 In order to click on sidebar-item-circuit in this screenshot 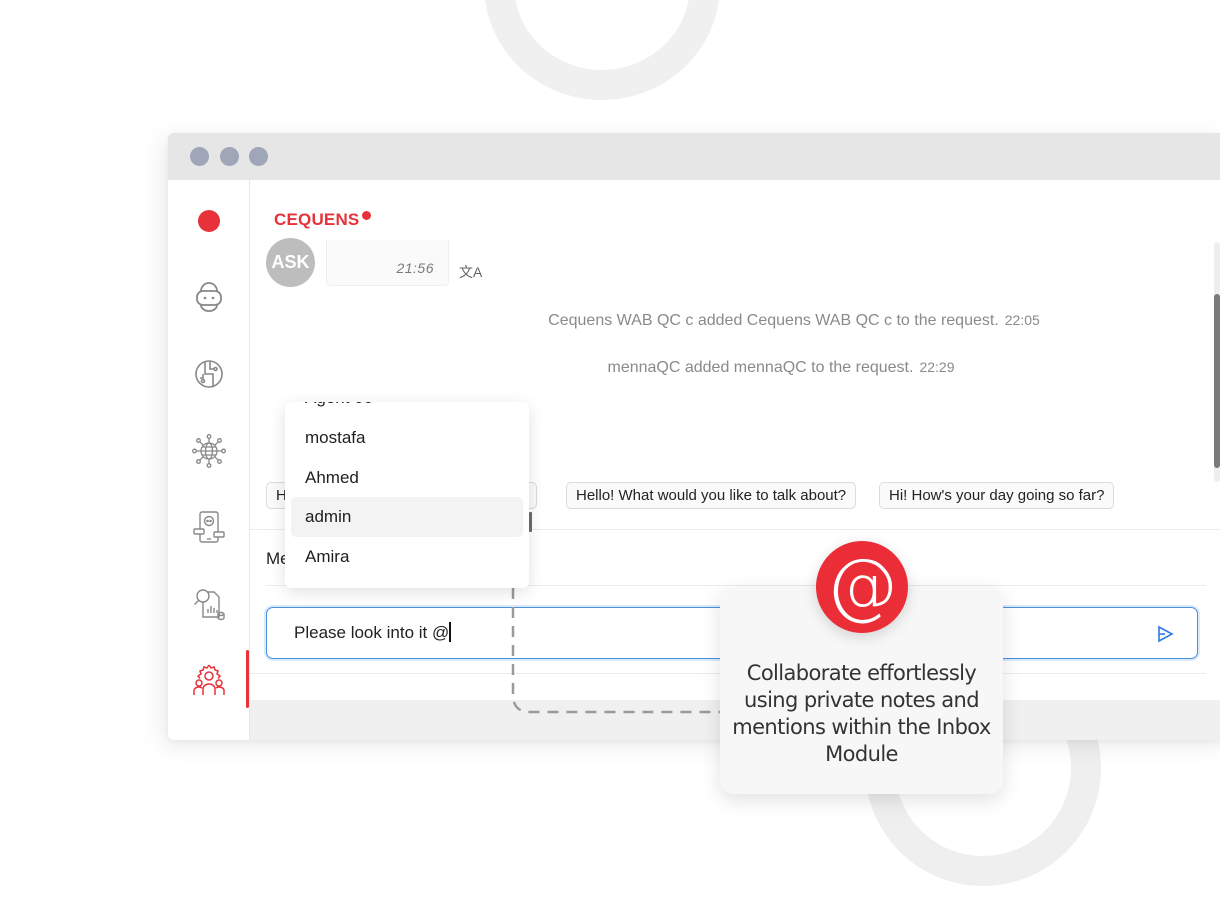, I will do `click(209, 374)`.